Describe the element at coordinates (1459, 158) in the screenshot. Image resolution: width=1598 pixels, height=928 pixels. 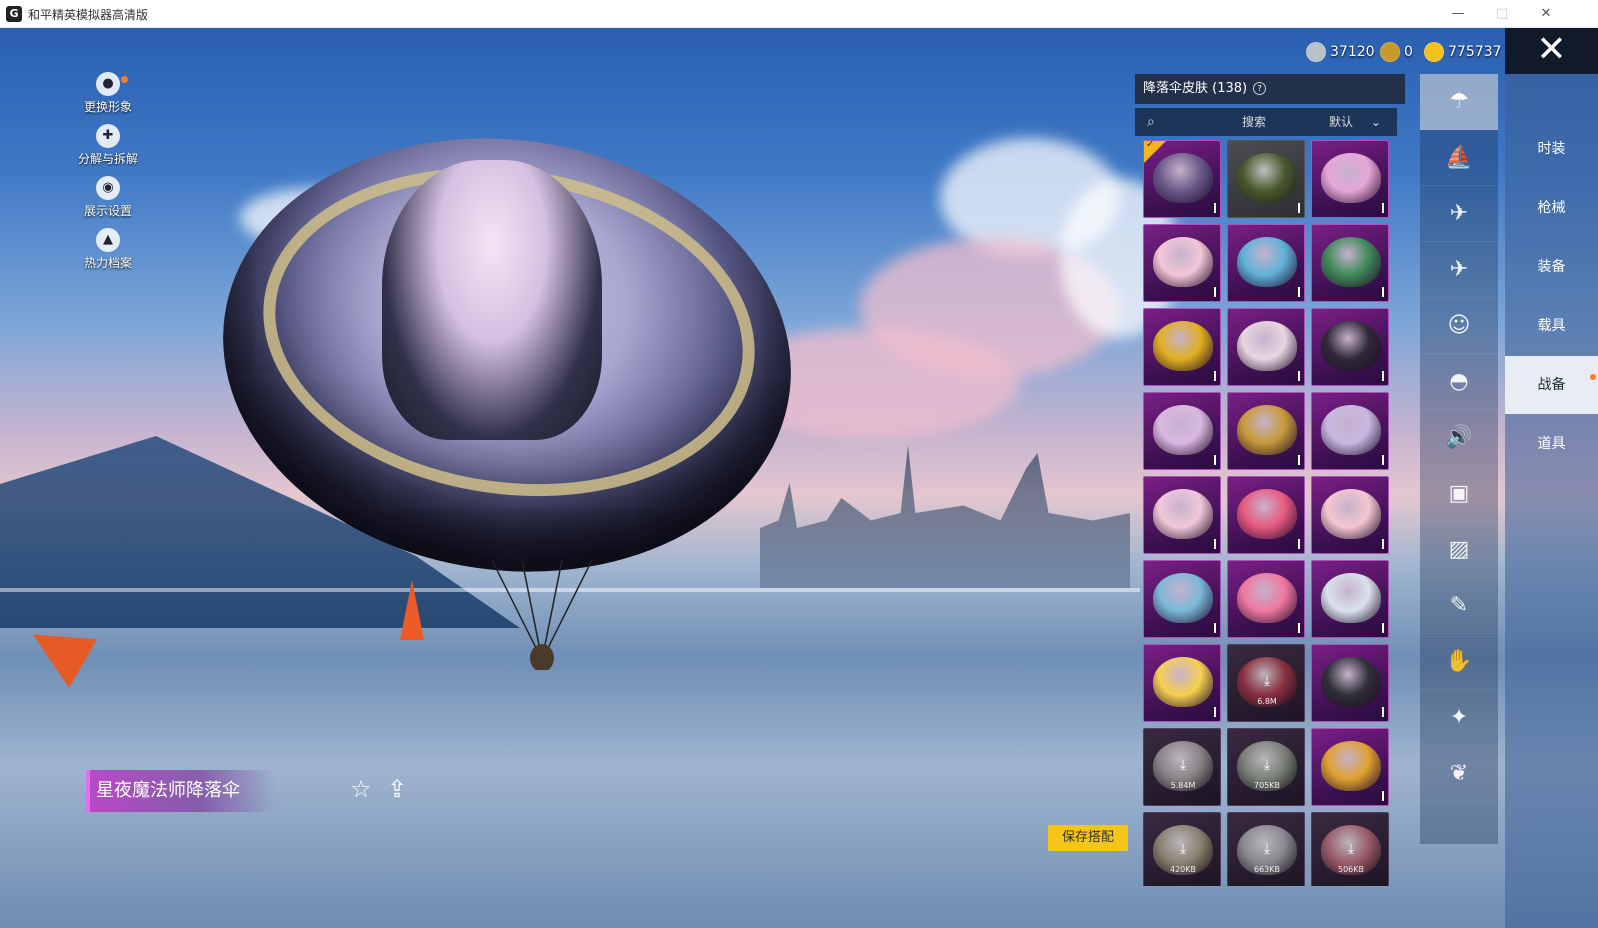
I see `boat-icon: ⛵` at that location.